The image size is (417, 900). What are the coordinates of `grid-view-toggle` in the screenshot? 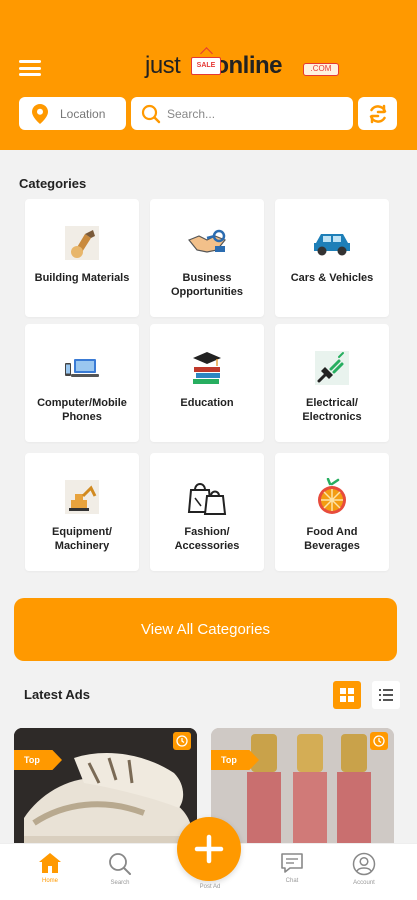 It's located at (347, 695).